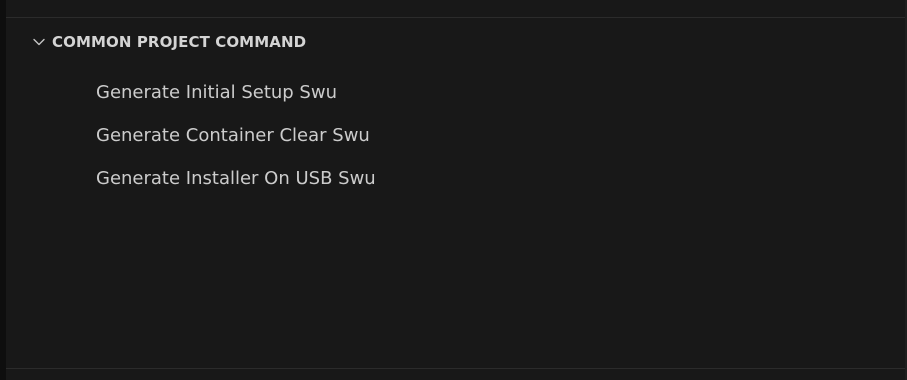 Image resolution: width=907 pixels, height=380 pixels. Describe the element at coordinates (455, 178) in the screenshot. I see `tree-item-generate-installer-on-usb-swu: Generate Installer On USB Swu` at that location.